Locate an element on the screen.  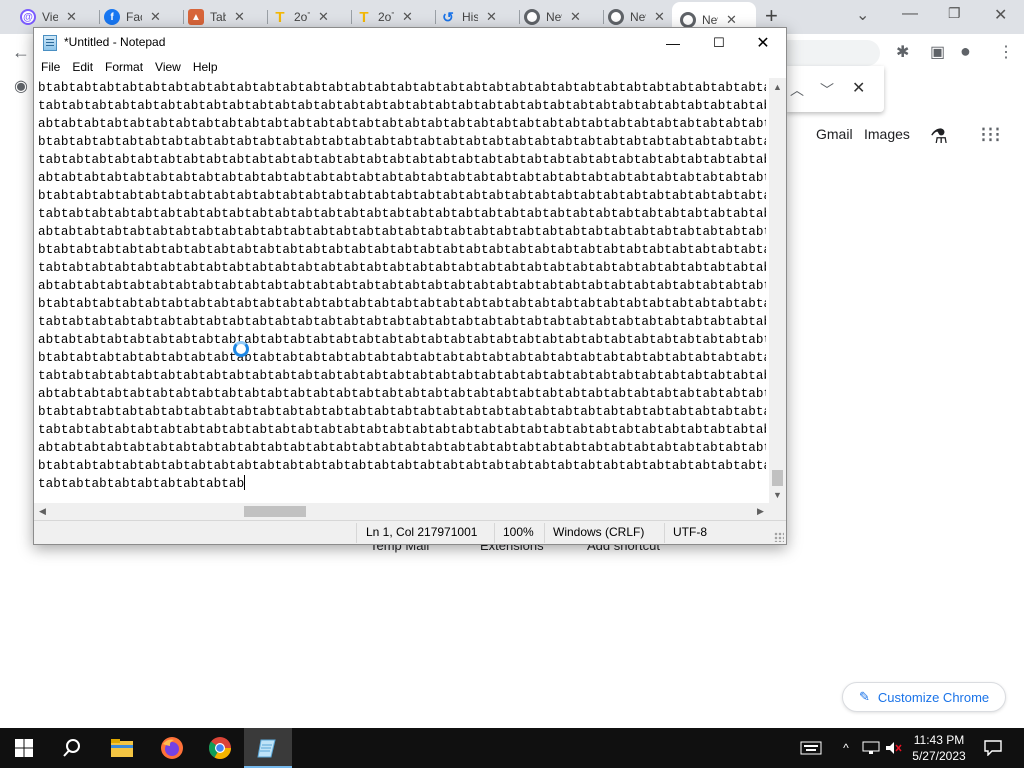
back-arrow-icon: ← is located at coordinates (21, 52).